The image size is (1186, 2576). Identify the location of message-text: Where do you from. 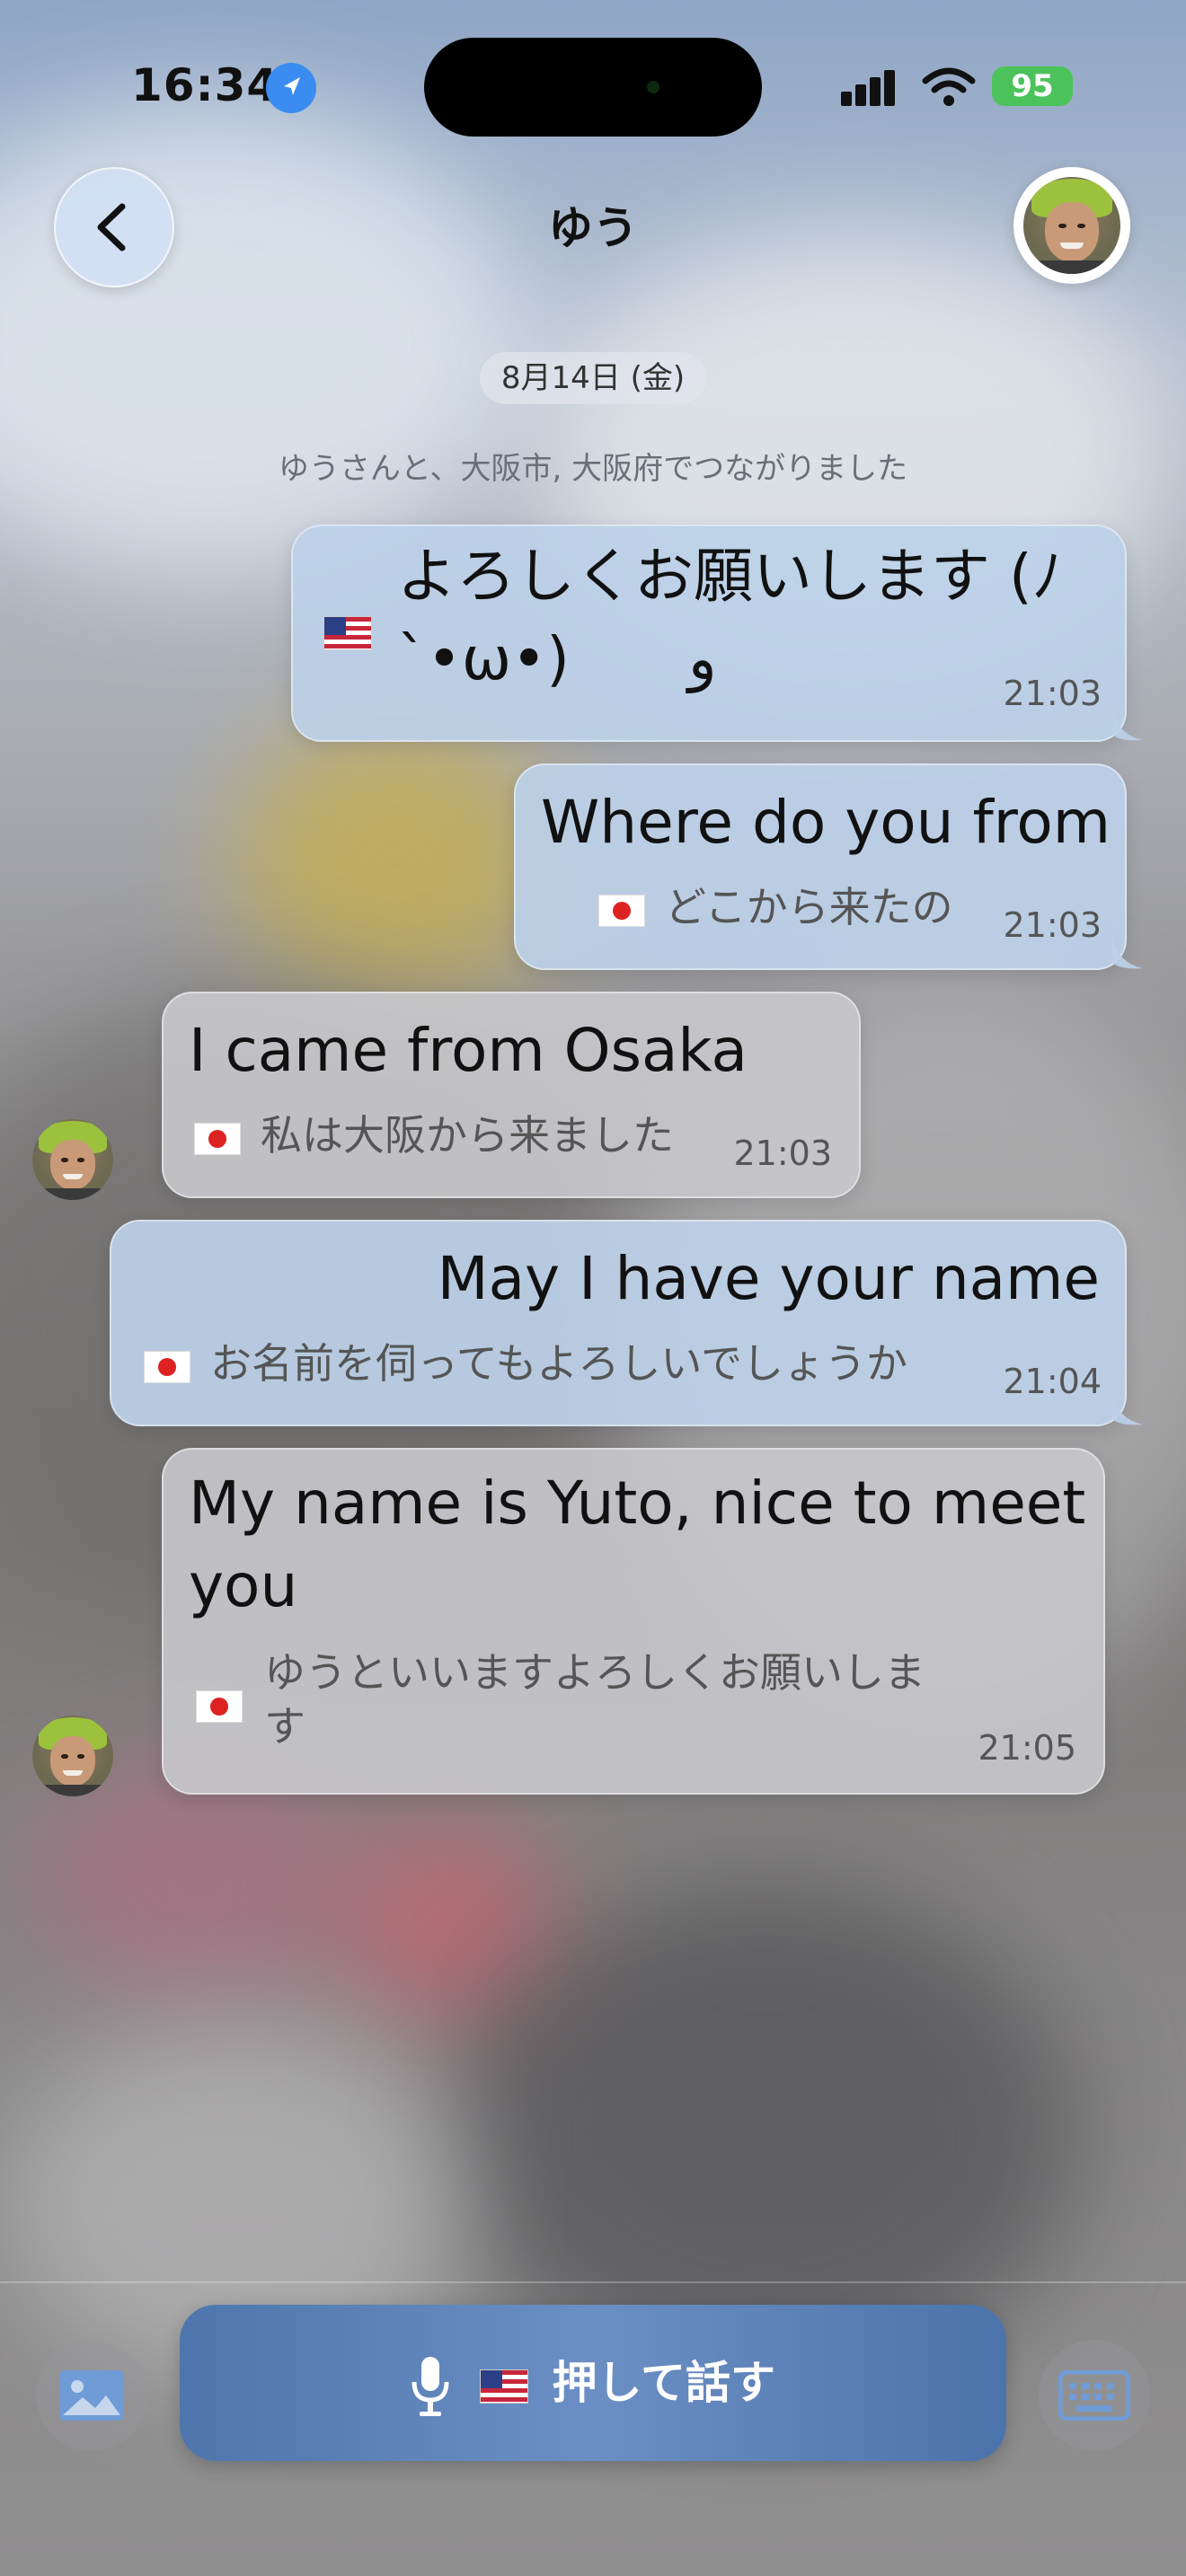
(826, 822).